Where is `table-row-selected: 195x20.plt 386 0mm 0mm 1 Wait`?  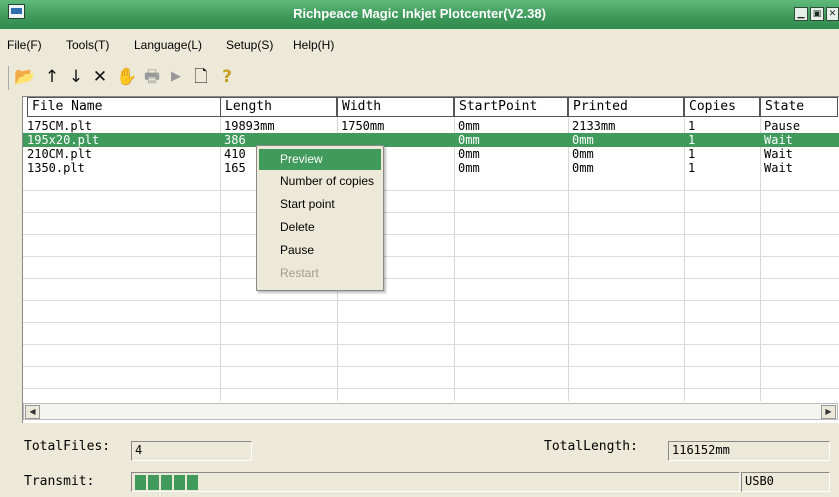 table-row-selected: 195x20.plt 386 0mm 0mm 1 Wait is located at coordinates (431, 140).